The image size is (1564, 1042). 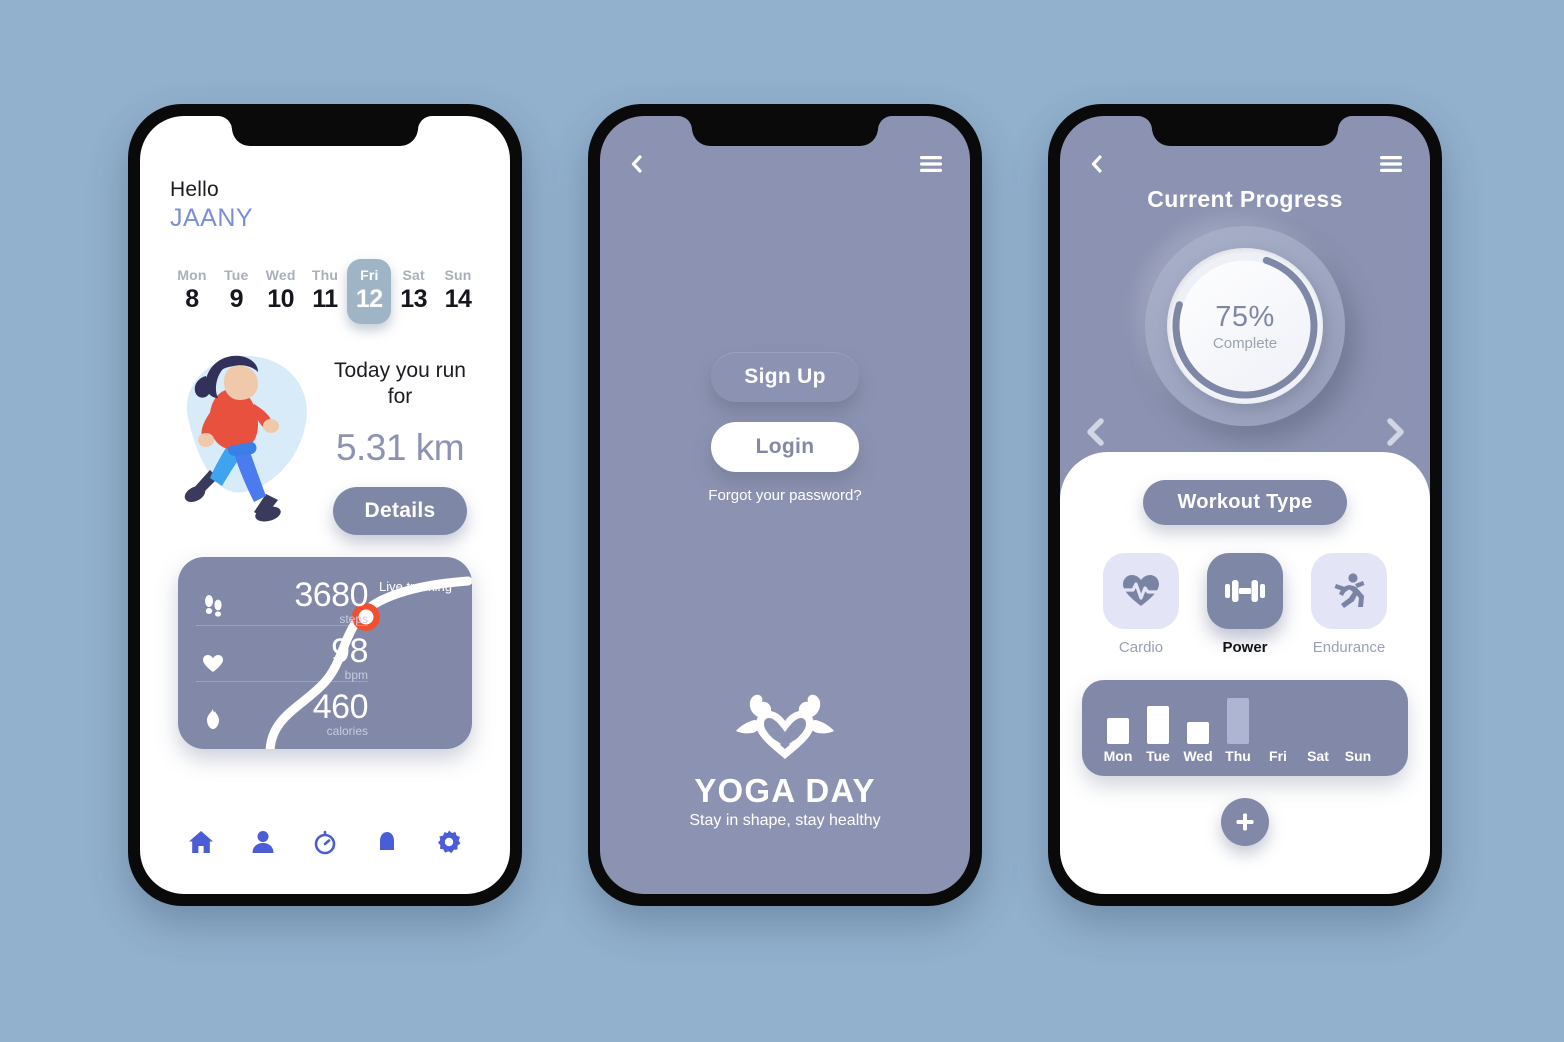 I want to click on login-topbar, so click(x=785, y=164).